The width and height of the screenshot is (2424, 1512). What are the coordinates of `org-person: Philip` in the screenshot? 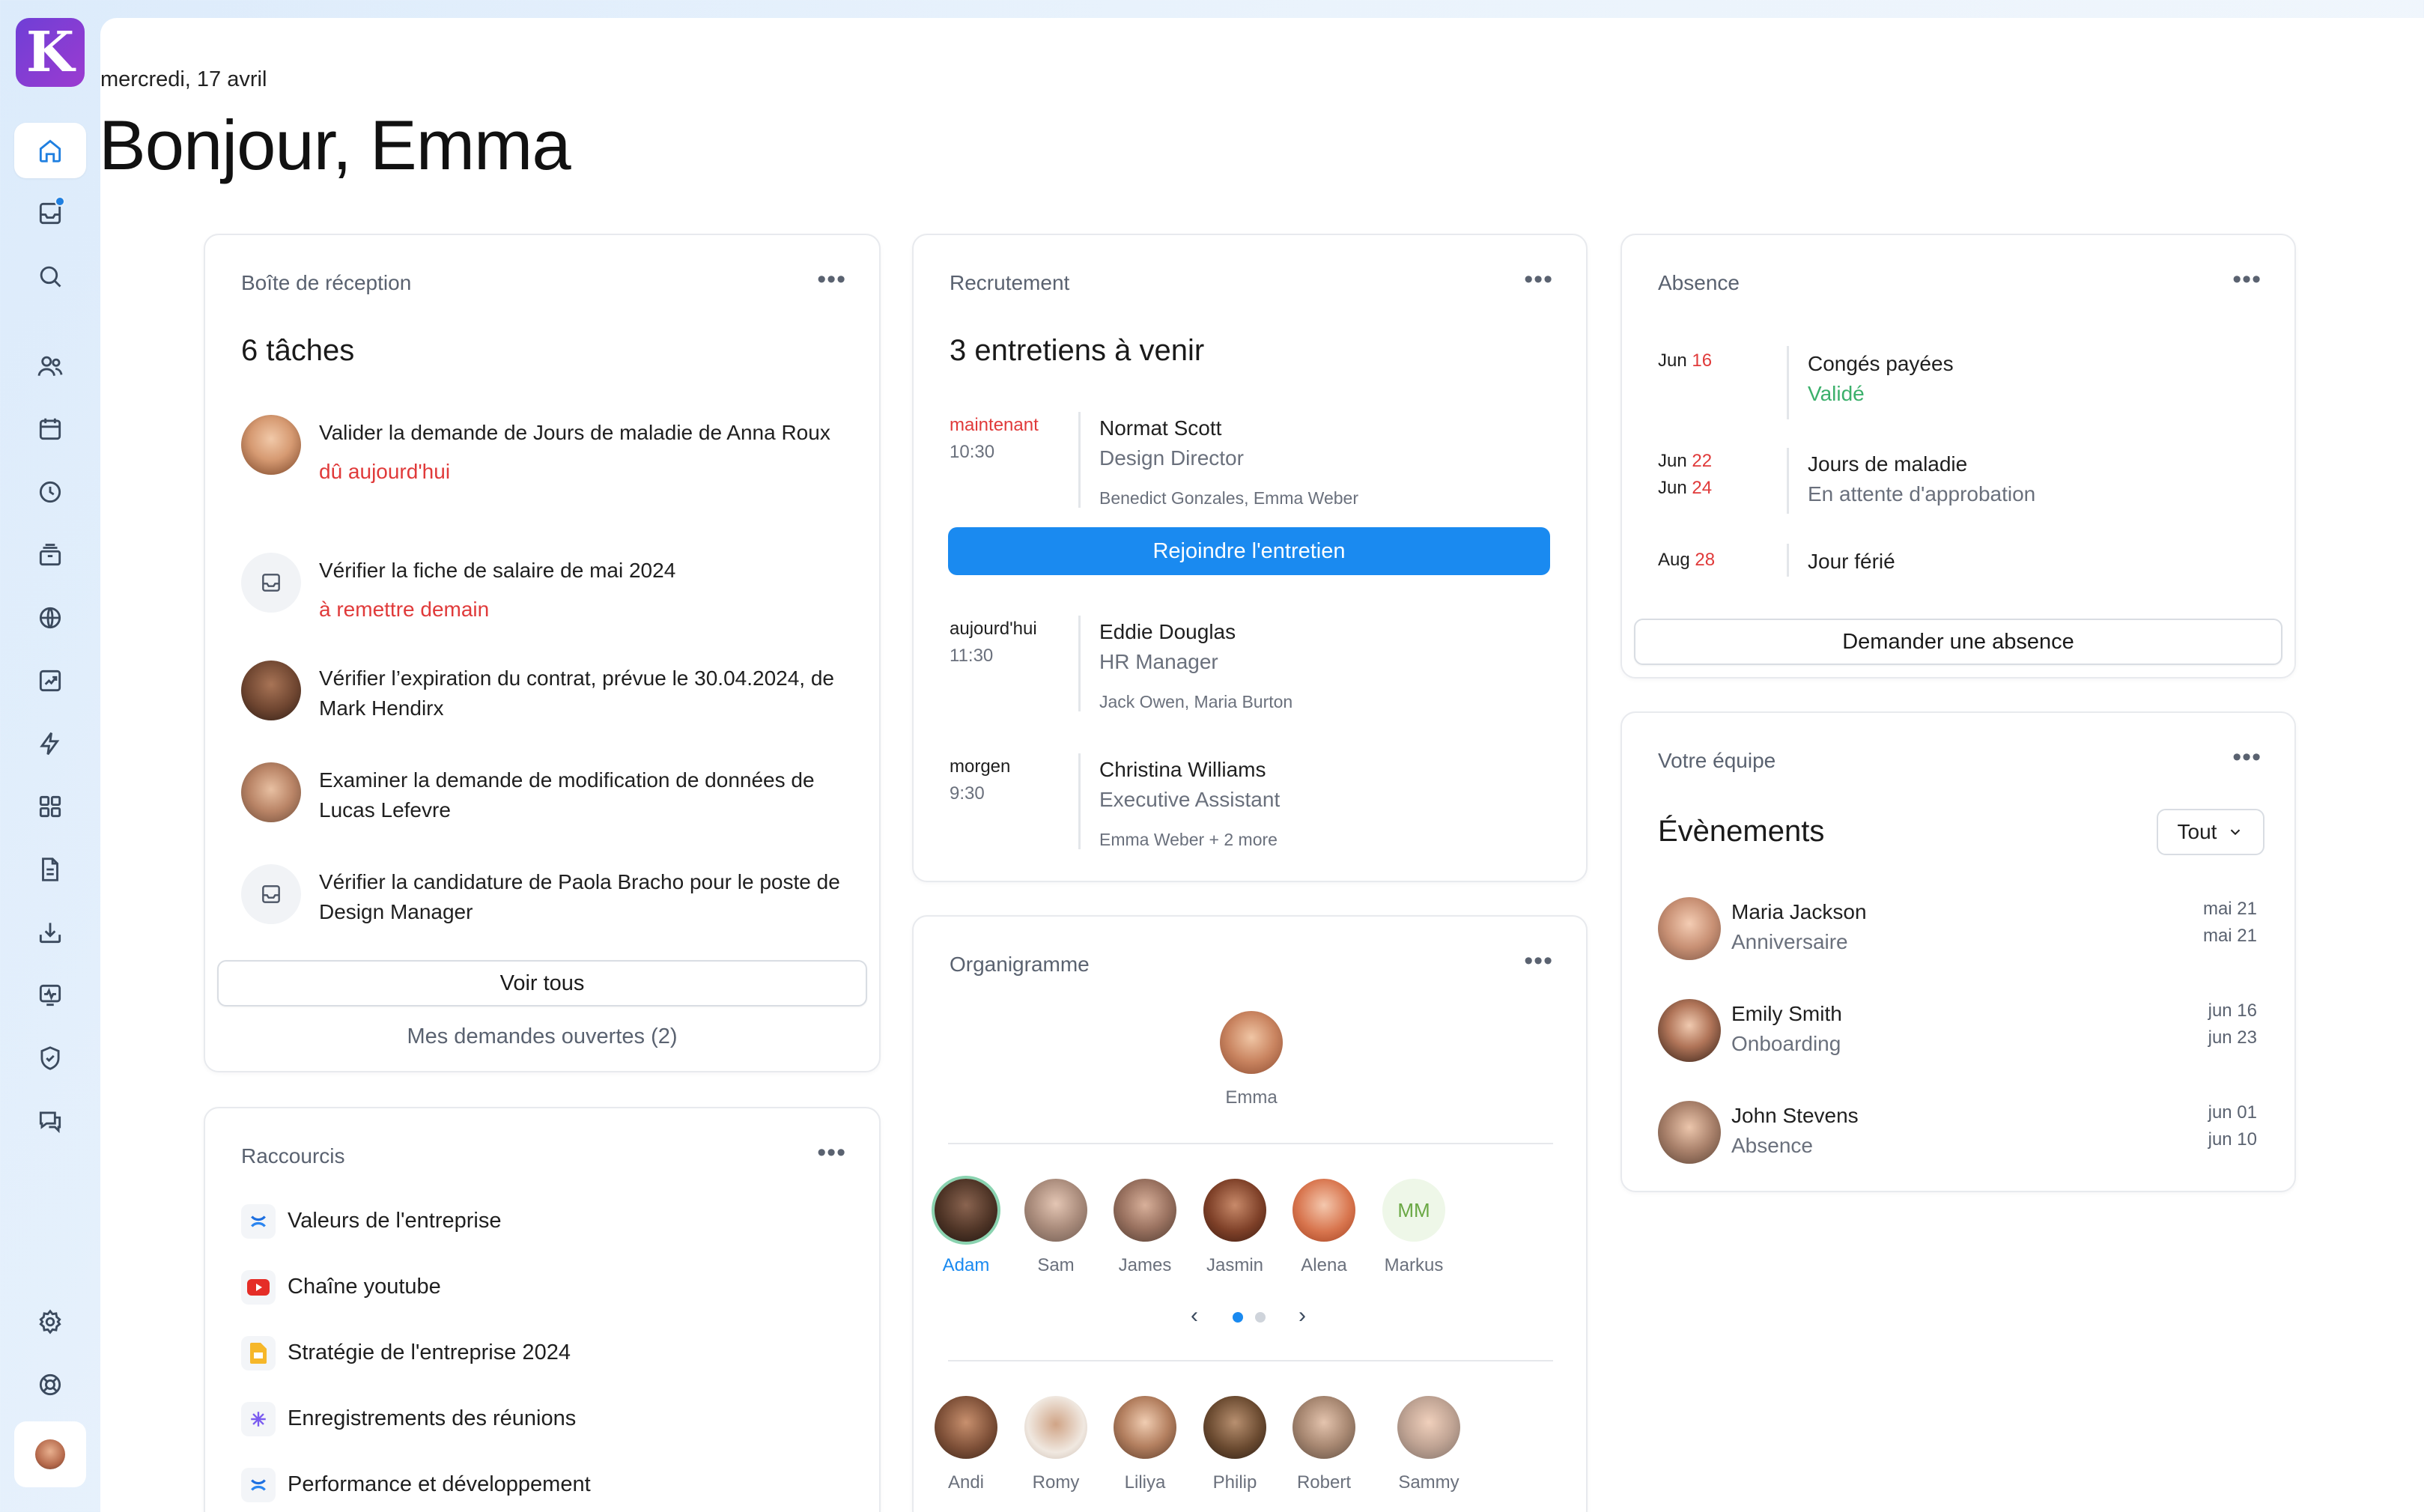 It's located at (1235, 1444).